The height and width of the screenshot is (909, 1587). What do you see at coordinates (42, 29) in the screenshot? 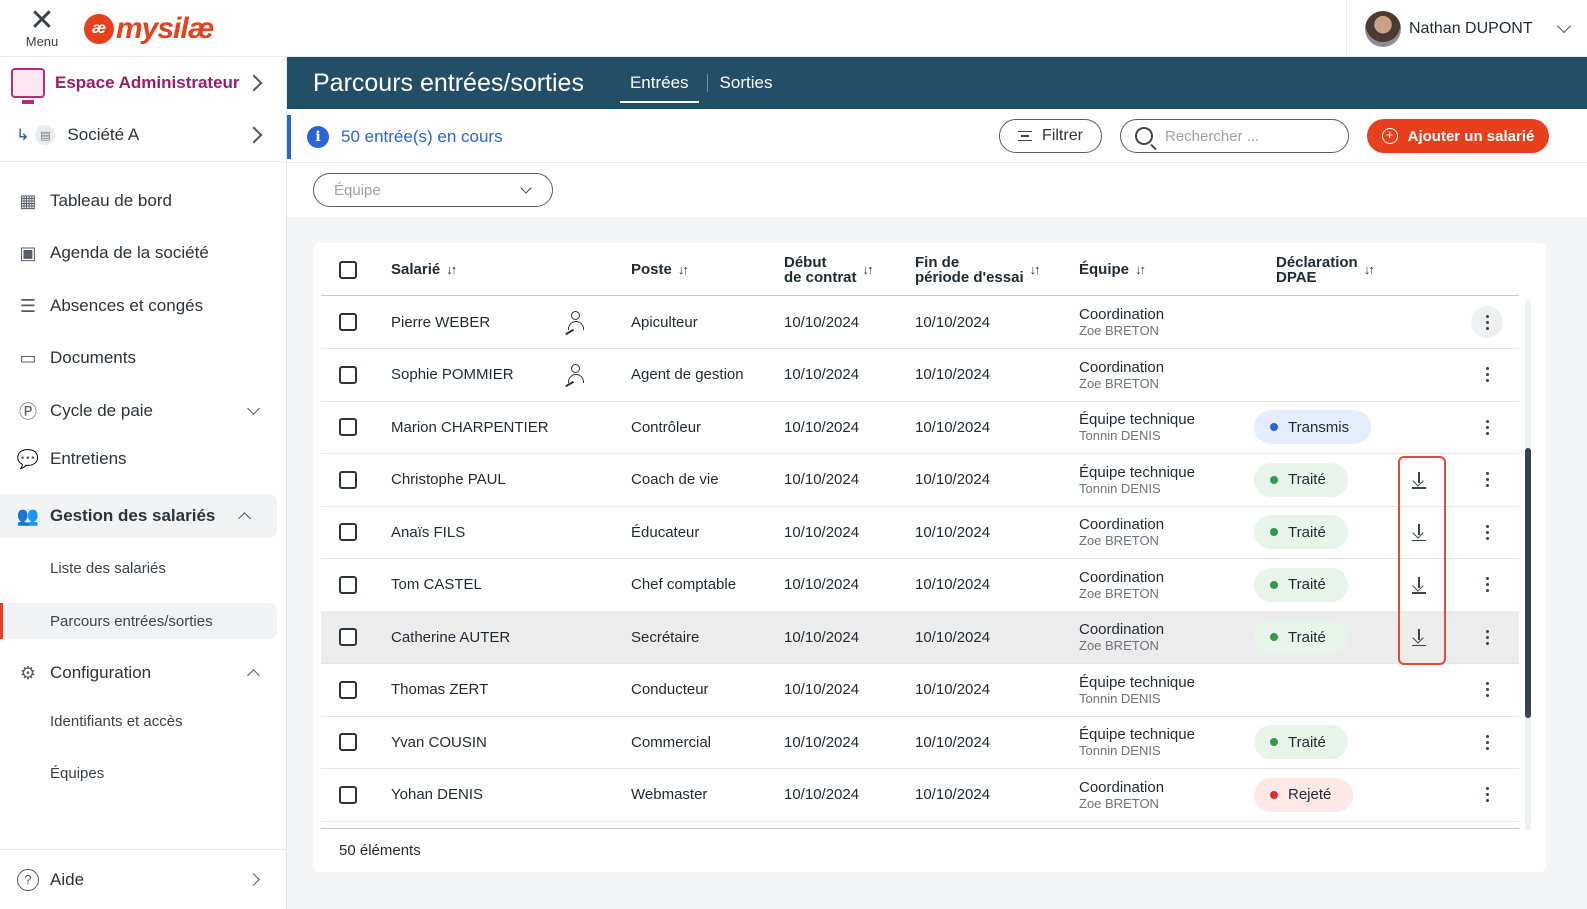
I see `menu-button: ✕ Menu` at bounding box center [42, 29].